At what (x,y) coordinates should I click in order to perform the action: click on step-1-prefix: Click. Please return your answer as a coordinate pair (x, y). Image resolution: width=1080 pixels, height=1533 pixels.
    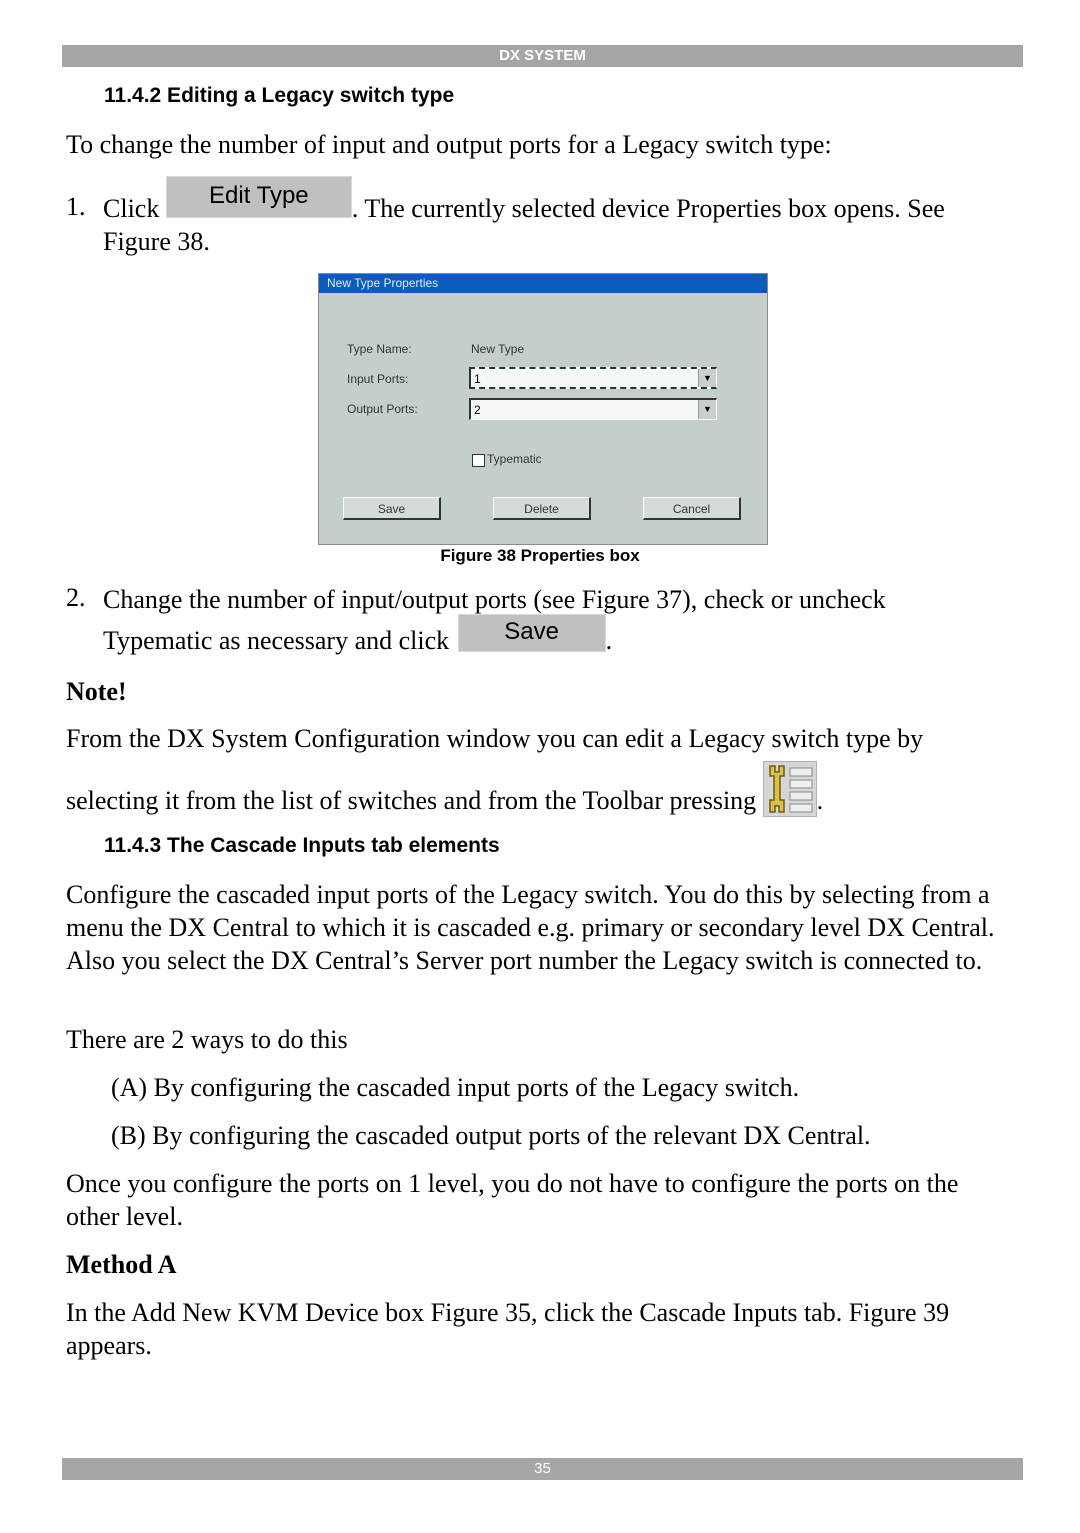
    Looking at the image, I should click on (131, 208).